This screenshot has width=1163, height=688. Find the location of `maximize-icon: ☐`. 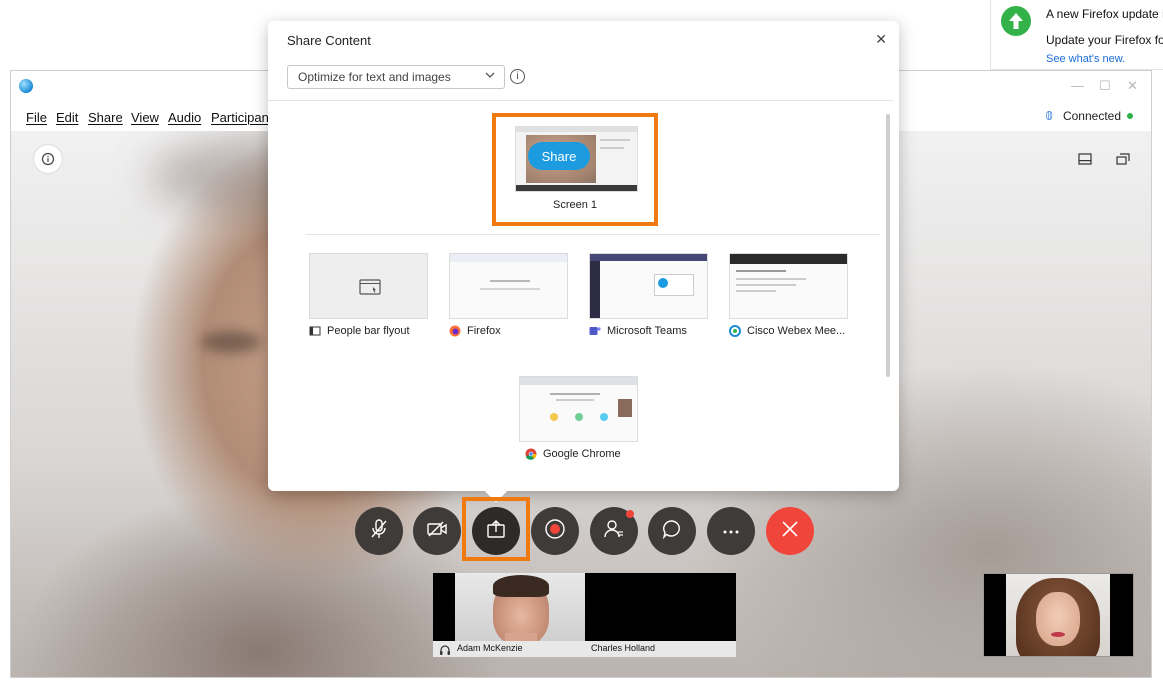

maximize-icon: ☐ is located at coordinates (1105, 86).